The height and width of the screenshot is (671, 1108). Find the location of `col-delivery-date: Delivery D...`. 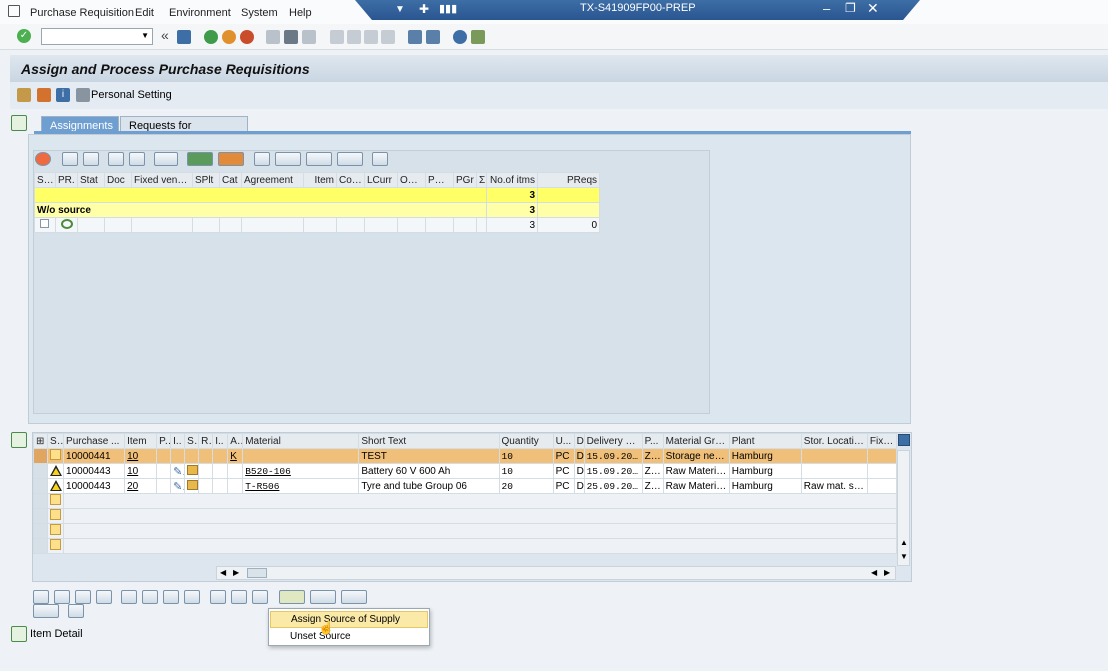

col-delivery-date: Delivery D... is located at coordinates (613, 441).